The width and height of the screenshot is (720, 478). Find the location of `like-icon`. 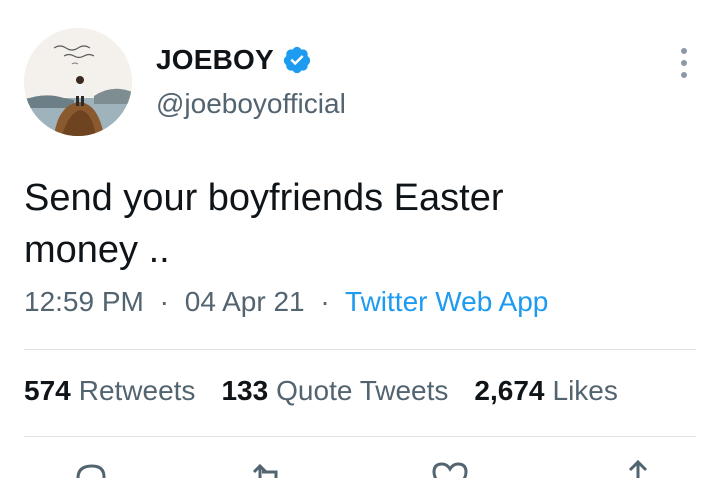

like-icon is located at coordinates (450, 468).